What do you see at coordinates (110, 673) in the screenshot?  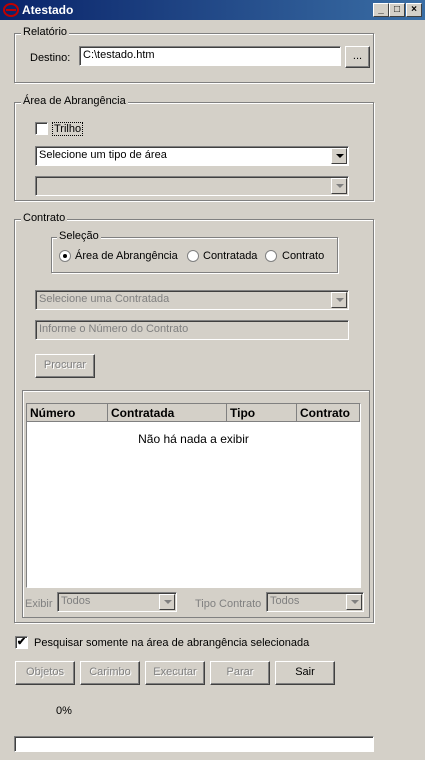 I see `carimbo-button: Carimbo` at bounding box center [110, 673].